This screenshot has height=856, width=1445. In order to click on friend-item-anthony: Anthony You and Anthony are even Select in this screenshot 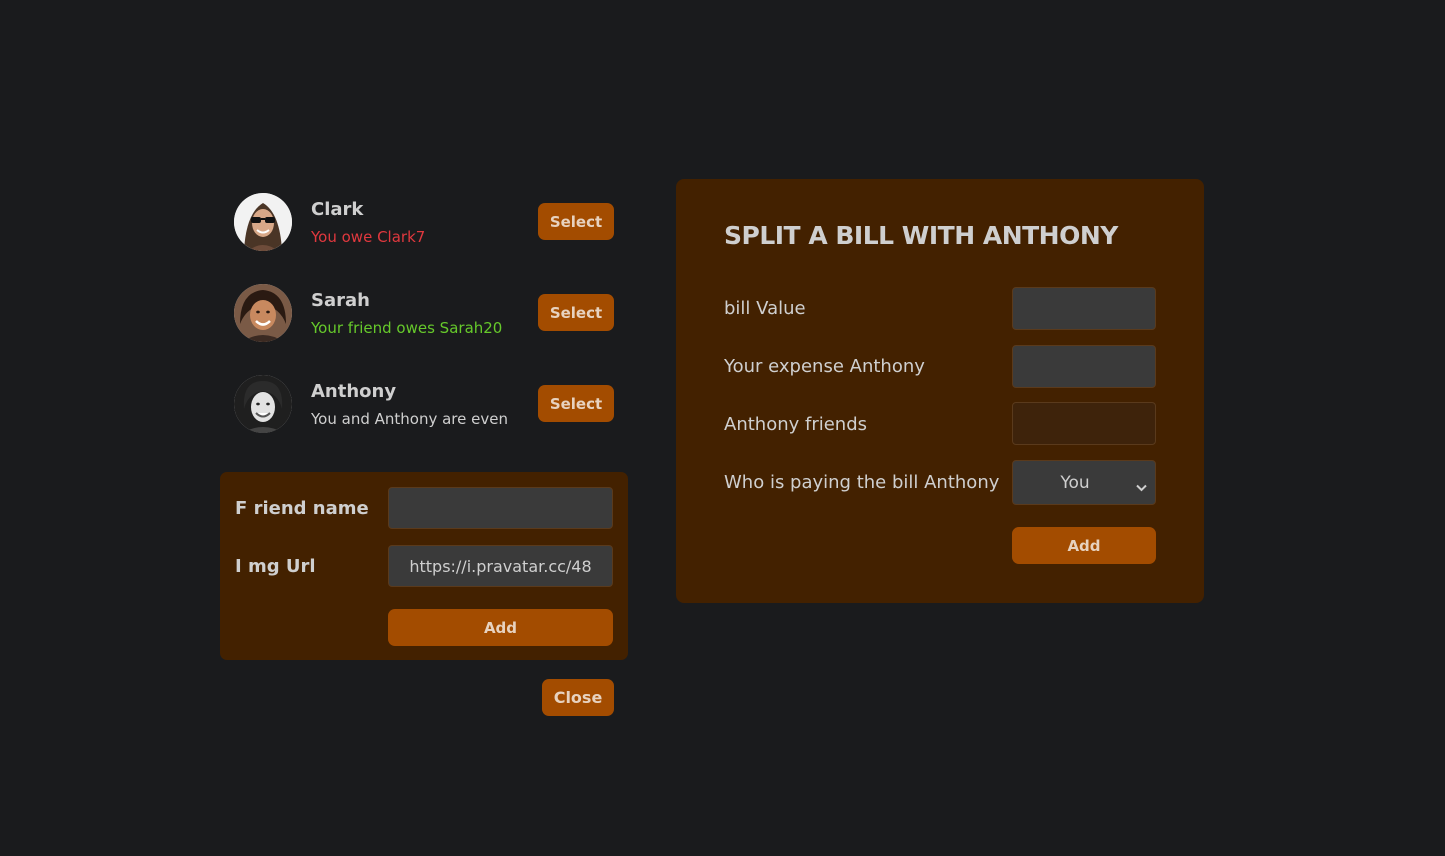, I will do `click(424, 404)`.